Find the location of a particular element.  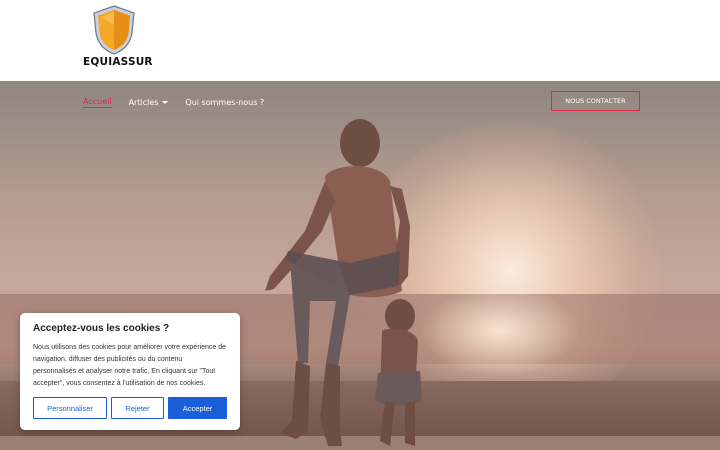

nav-item-articles: Articles is located at coordinates (149, 102).